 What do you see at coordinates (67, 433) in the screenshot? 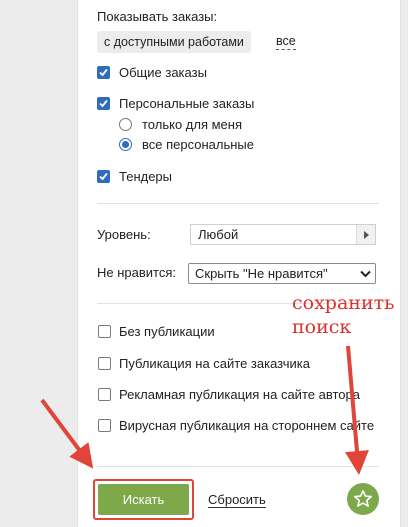
I see `arrow-to-search` at bounding box center [67, 433].